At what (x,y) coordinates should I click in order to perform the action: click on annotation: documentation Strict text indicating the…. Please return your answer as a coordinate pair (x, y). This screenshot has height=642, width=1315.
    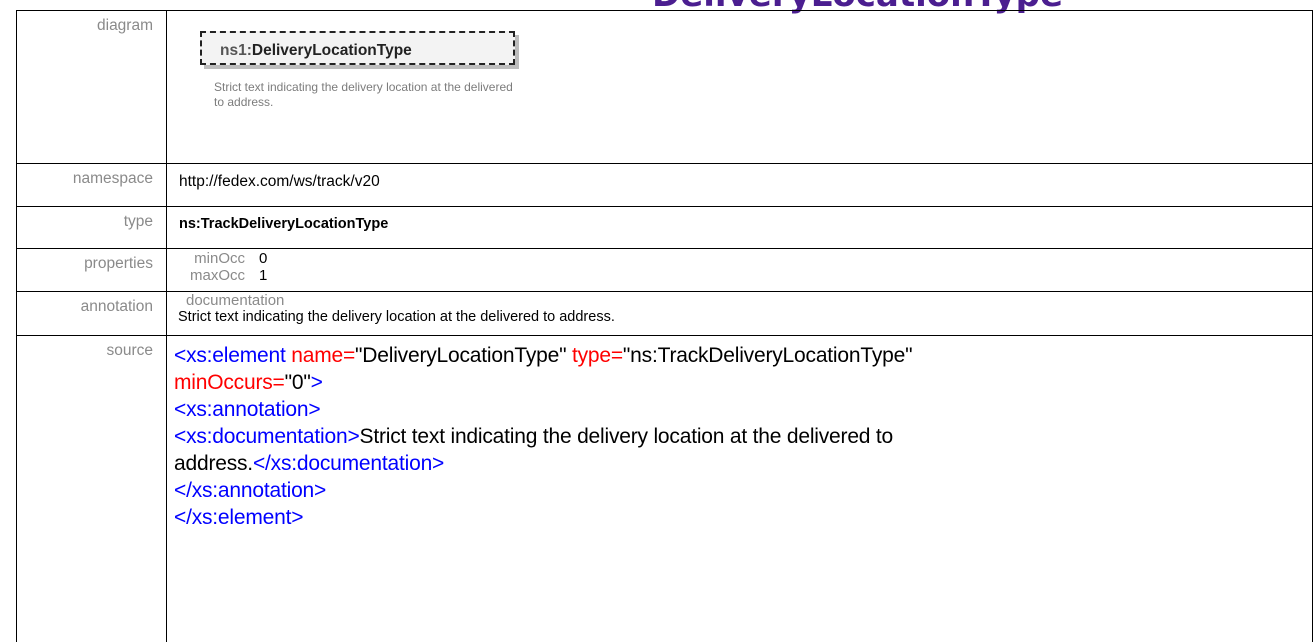
    Looking at the image, I should click on (739, 309).